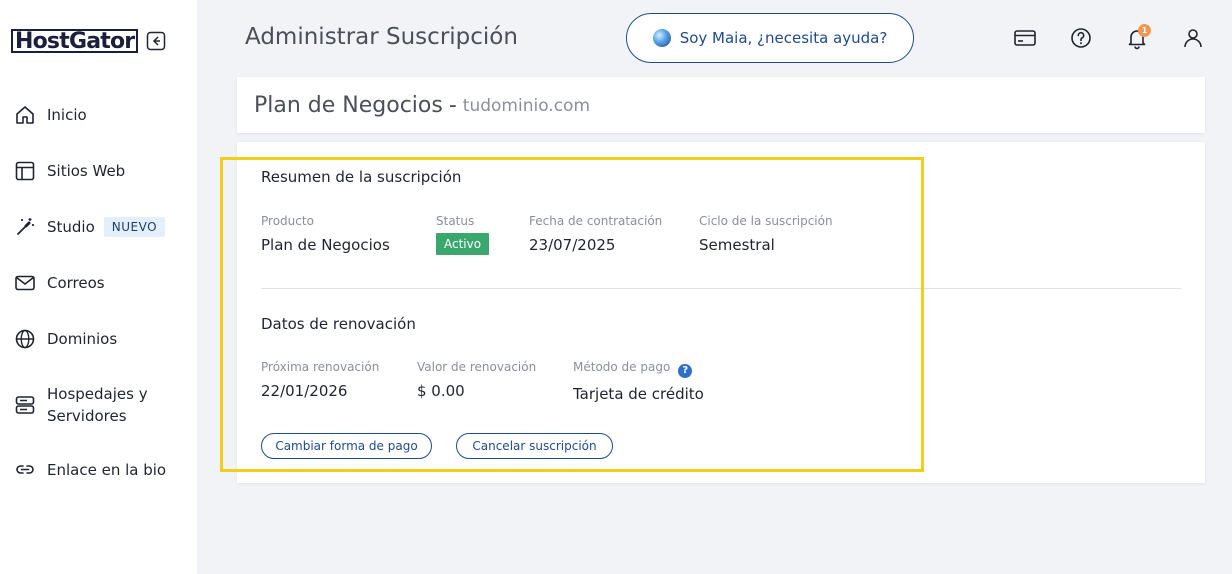  I want to click on top-icons: 1, so click(1109, 37).